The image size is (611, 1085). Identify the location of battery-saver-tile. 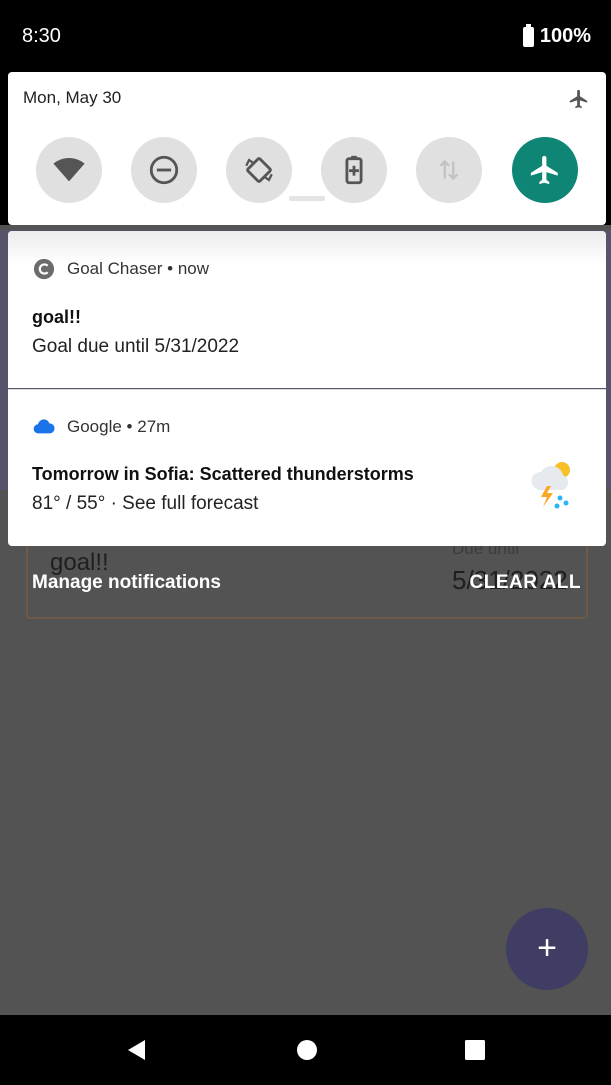
(354, 170).